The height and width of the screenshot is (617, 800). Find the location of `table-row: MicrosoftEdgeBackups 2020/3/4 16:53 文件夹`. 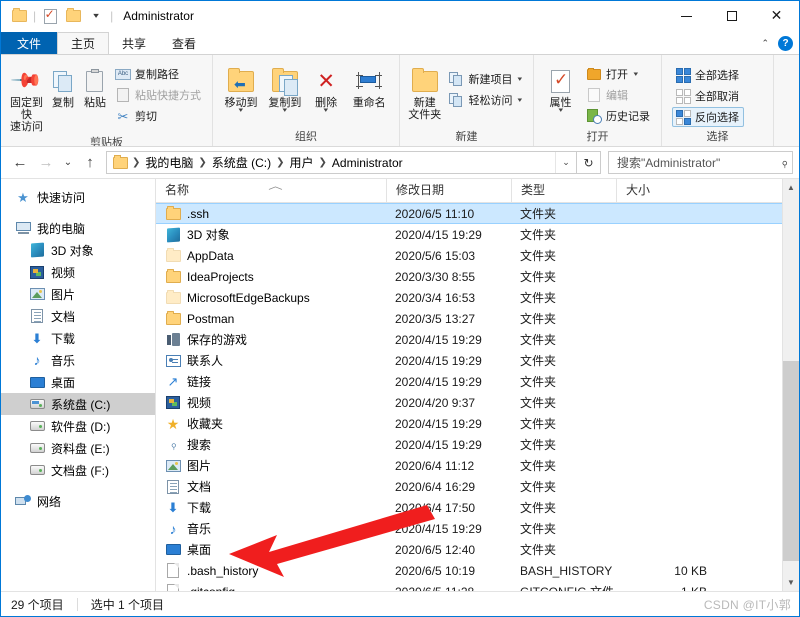

table-row: MicrosoftEdgeBackups 2020/3/4 16:53 文件夹 is located at coordinates (477, 297).